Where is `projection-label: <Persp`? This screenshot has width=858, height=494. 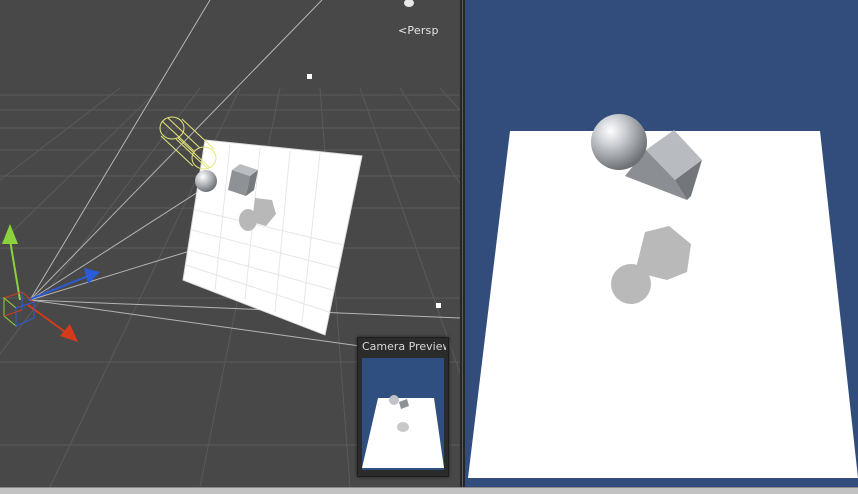
projection-label: <Persp is located at coordinates (418, 30).